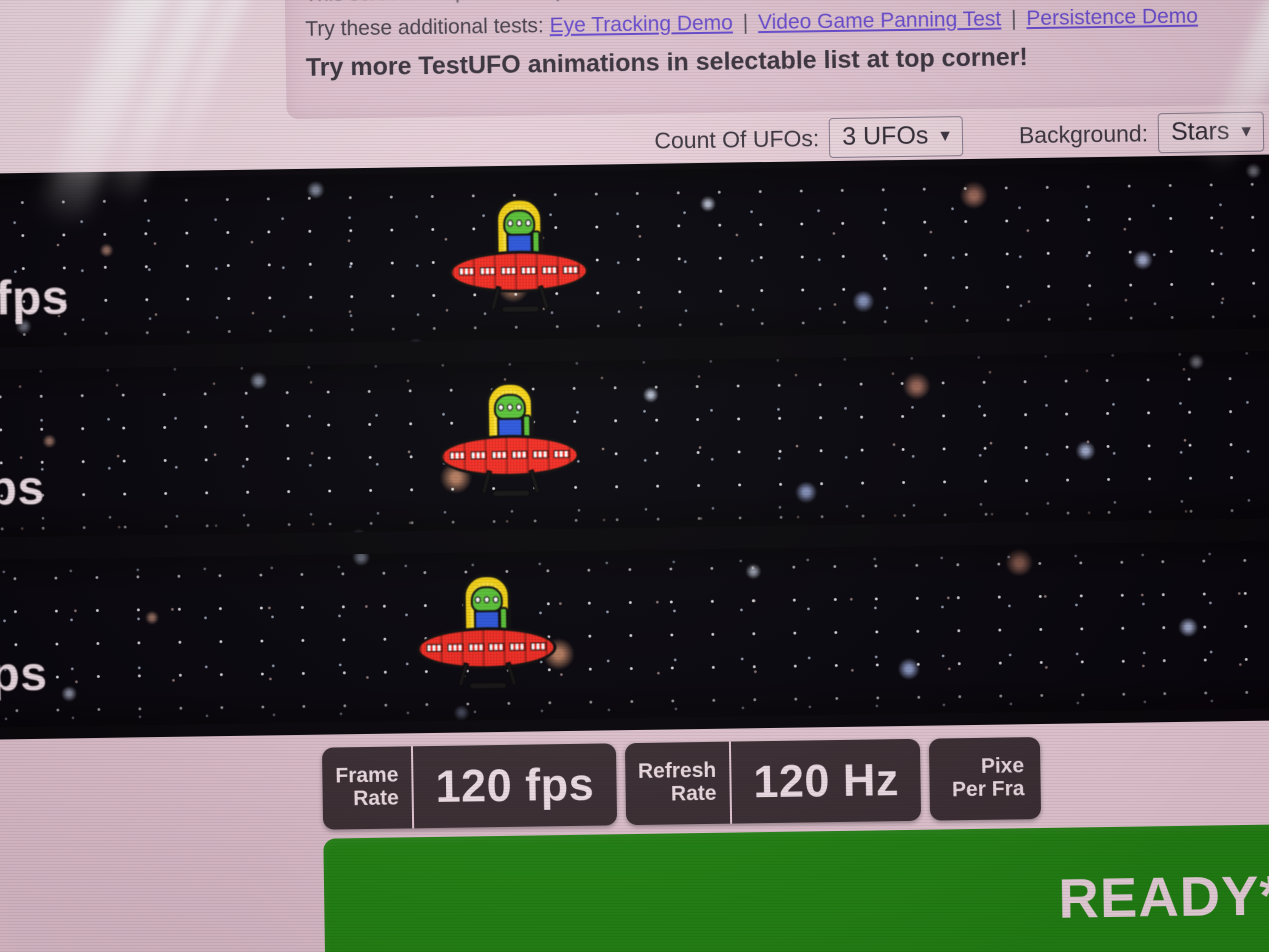 Image resolution: width=1269 pixels, height=952 pixels. I want to click on badge-pixels-per-frame: Pixe Per Fra, so click(985, 779).